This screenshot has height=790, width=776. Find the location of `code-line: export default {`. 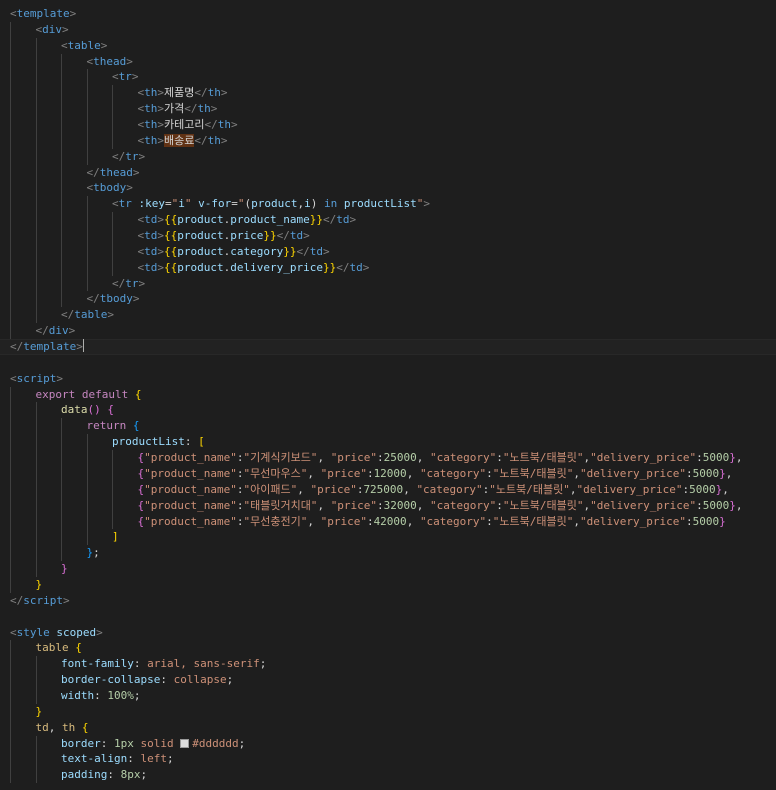

code-line: export default { is located at coordinates (388, 394).